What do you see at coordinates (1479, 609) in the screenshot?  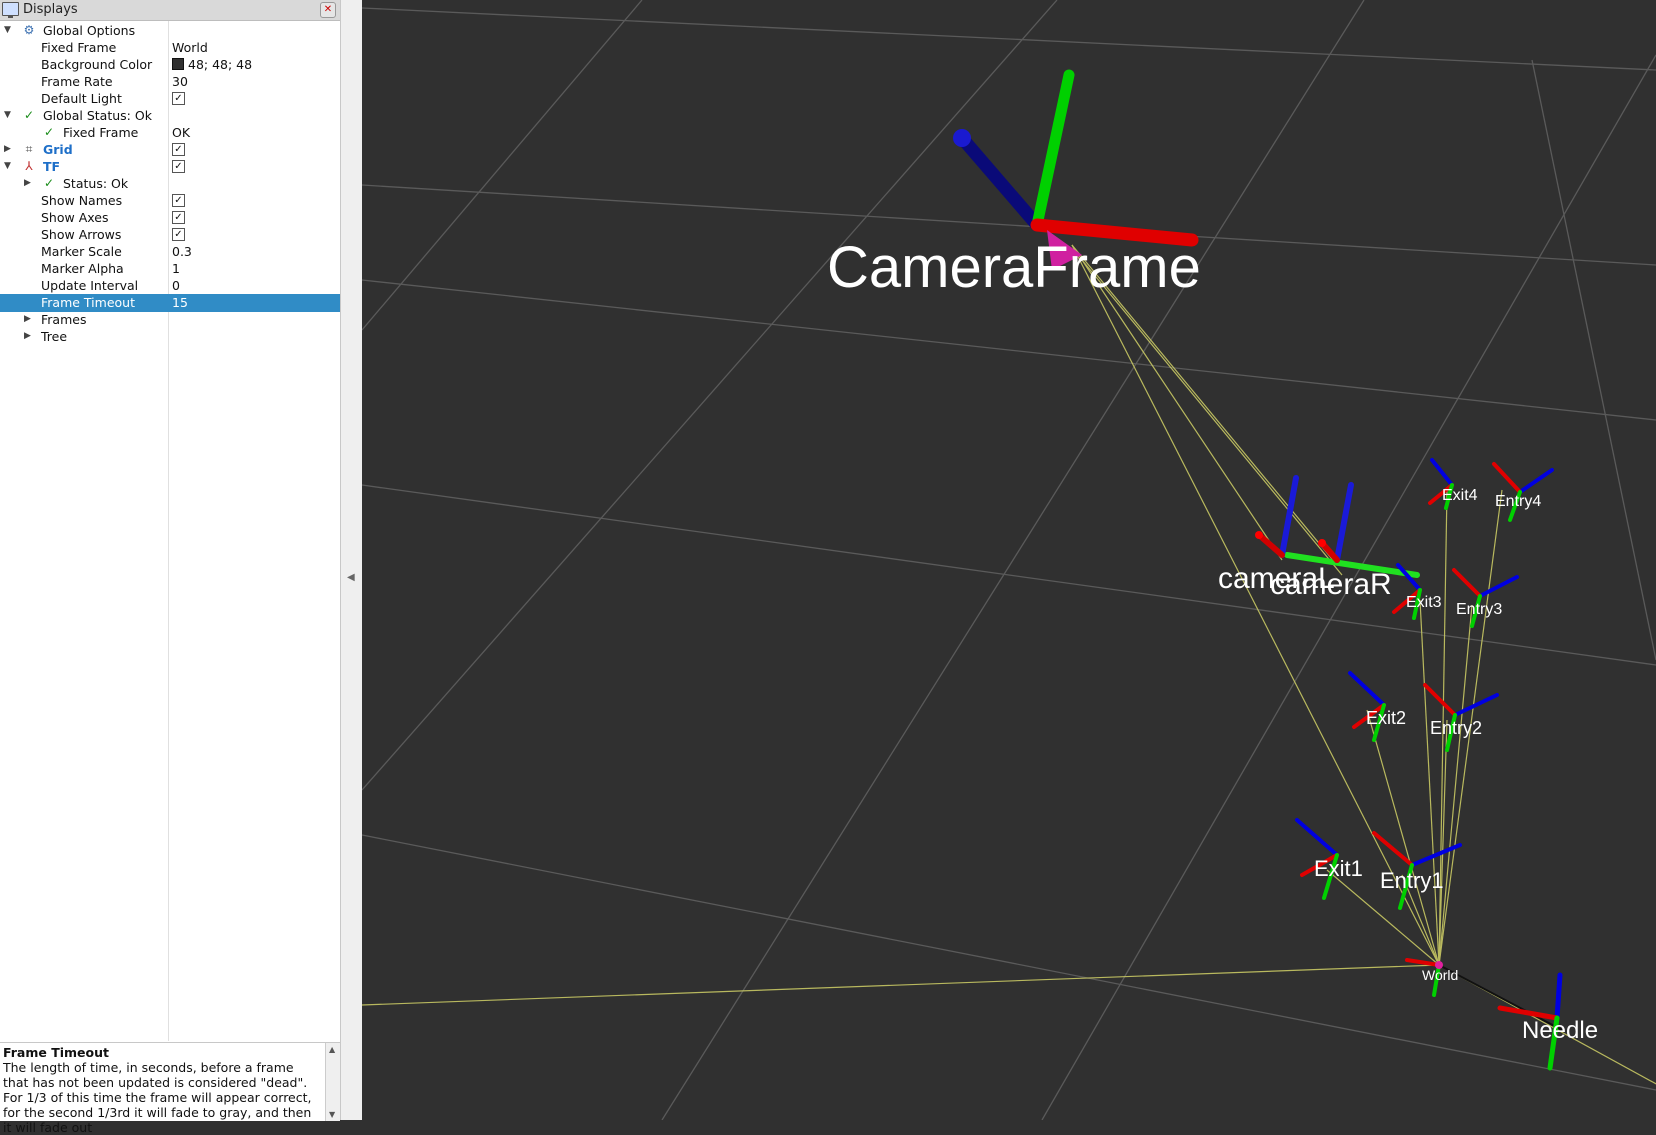 I see `label-entry3: Entry3` at bounding box center [1479, 609].